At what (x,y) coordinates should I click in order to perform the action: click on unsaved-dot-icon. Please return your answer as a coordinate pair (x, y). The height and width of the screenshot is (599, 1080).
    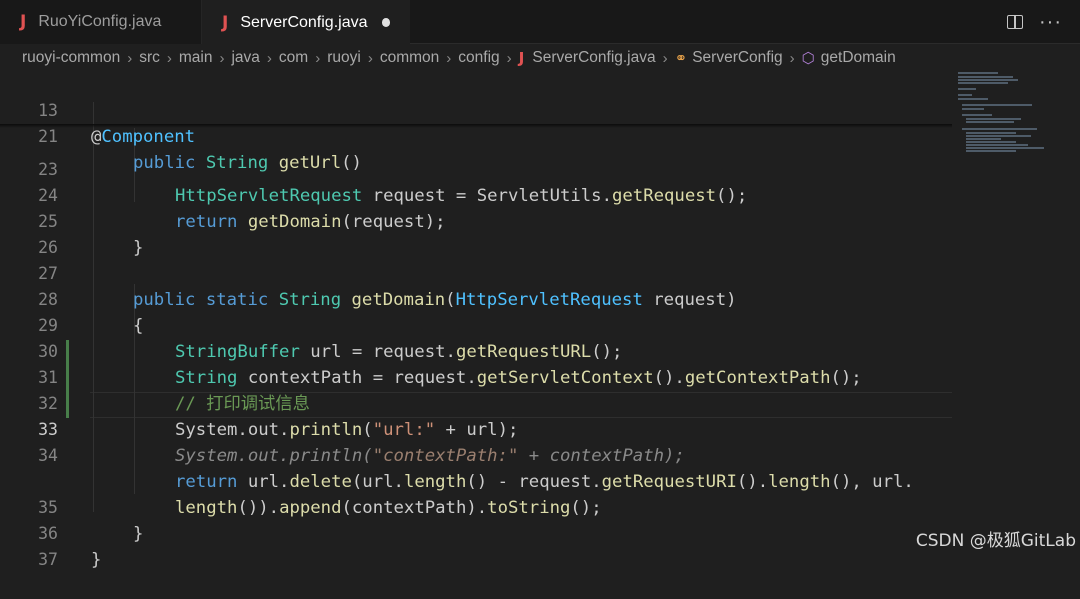
    Looking at the image, I should click on (385, 22).